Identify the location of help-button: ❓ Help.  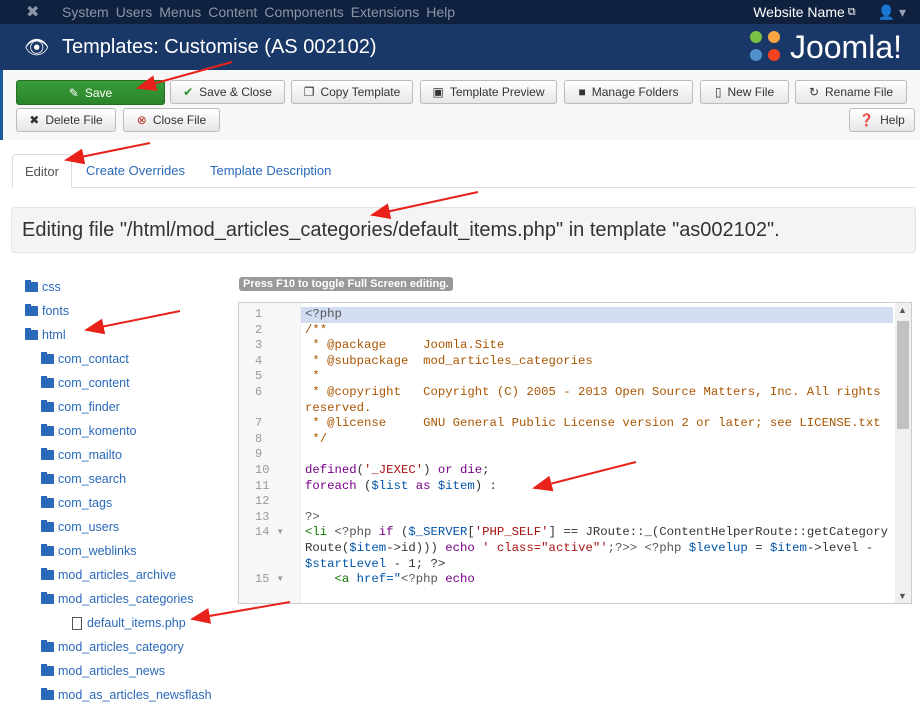
(882, 120).